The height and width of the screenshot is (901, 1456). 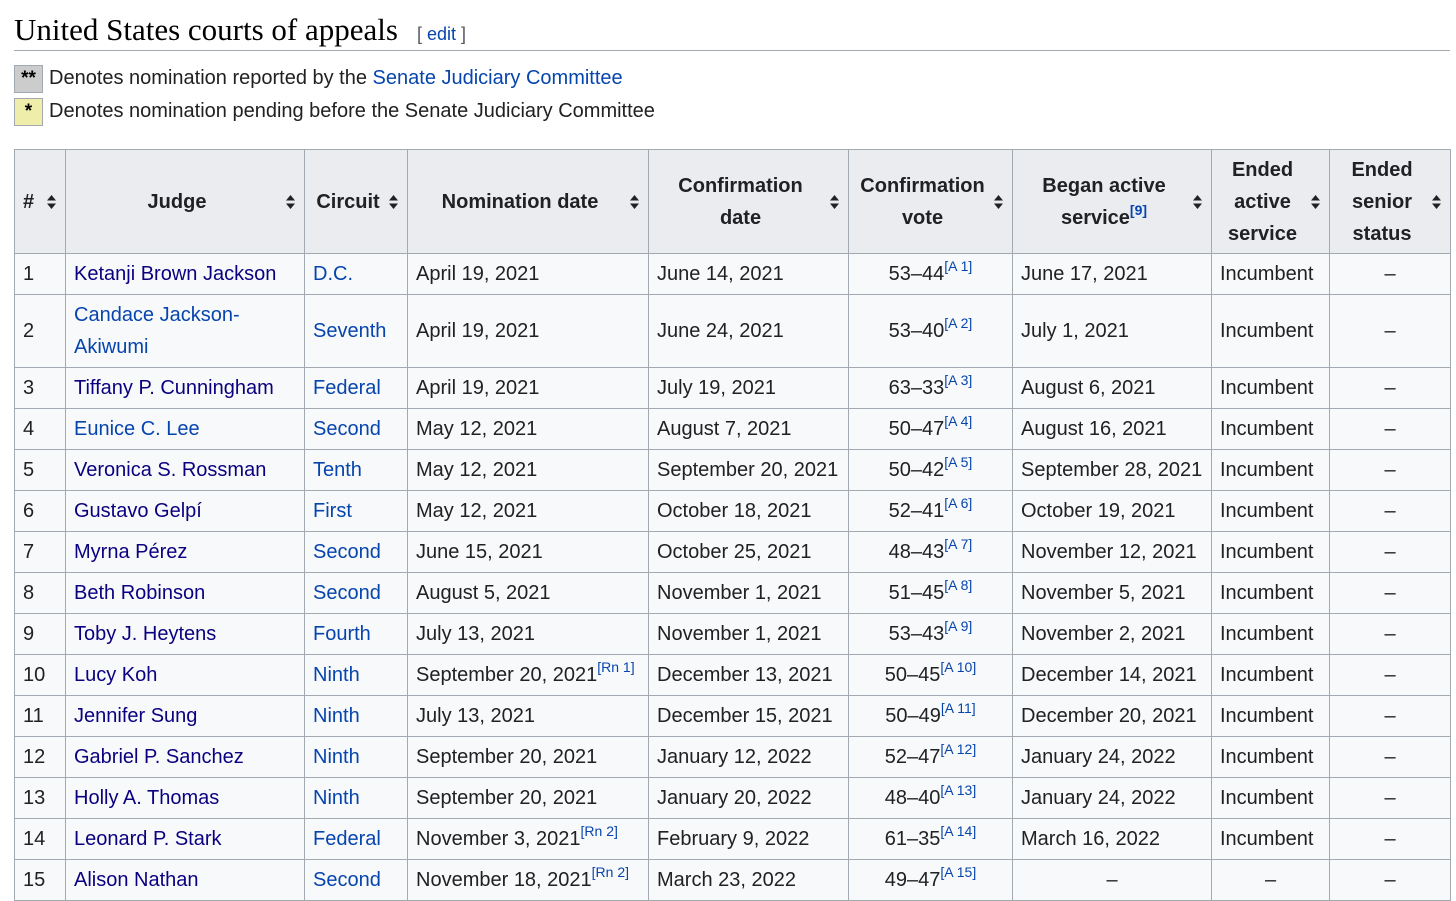 I want to click on column-header-ended-senior: Ended senior status, so click(x=1390, y=201).